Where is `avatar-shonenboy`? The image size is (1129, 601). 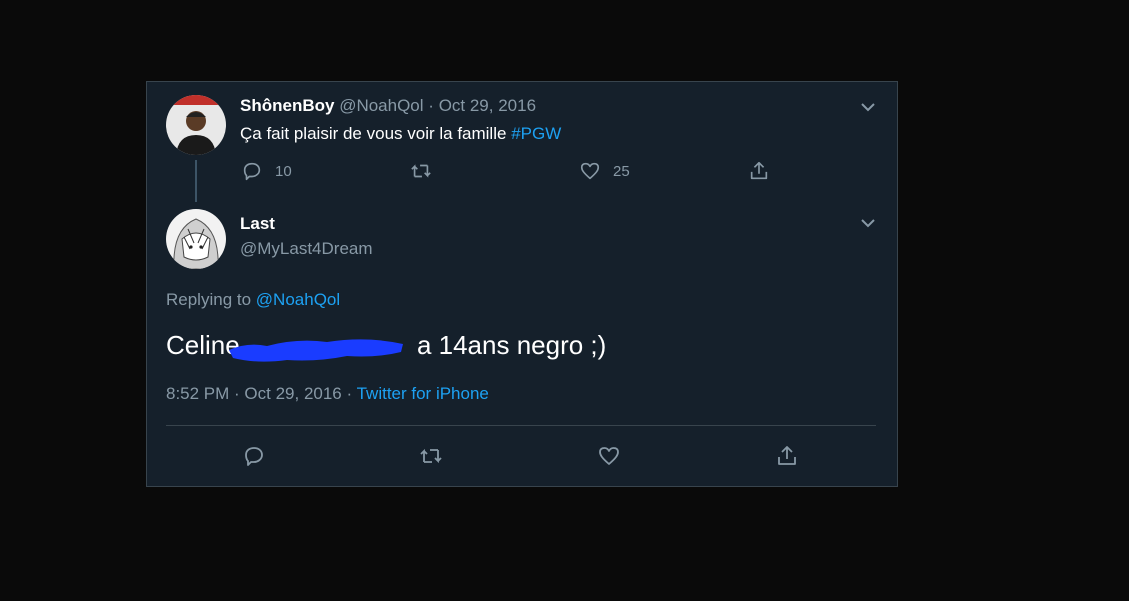
avatar-shonenboy is located at coordinates (196, 125).